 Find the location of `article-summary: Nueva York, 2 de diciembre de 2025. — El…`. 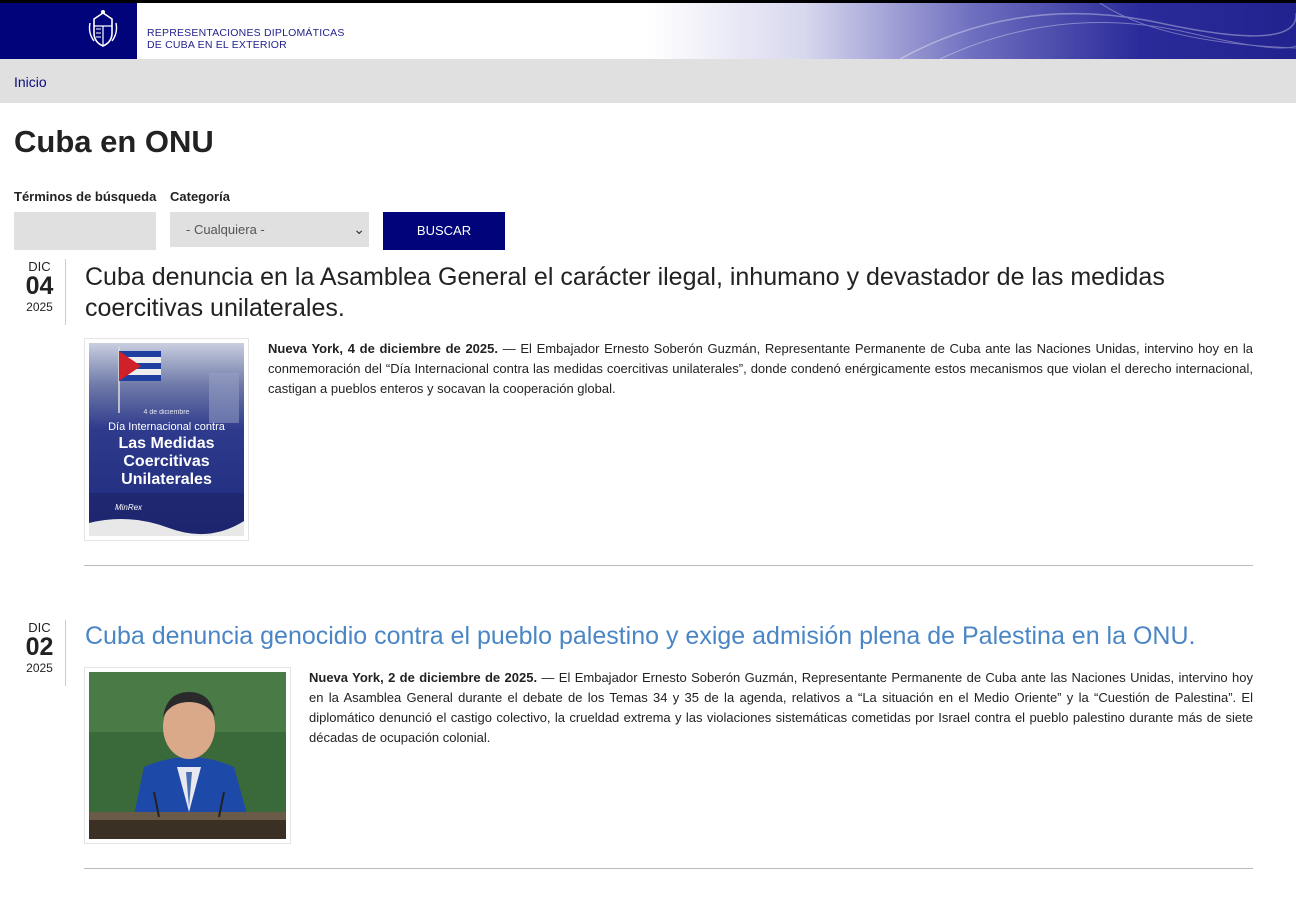

article-summary: Nueva York, 2 de diciembre de 2025. — El… is located at coordinates (781, 708).